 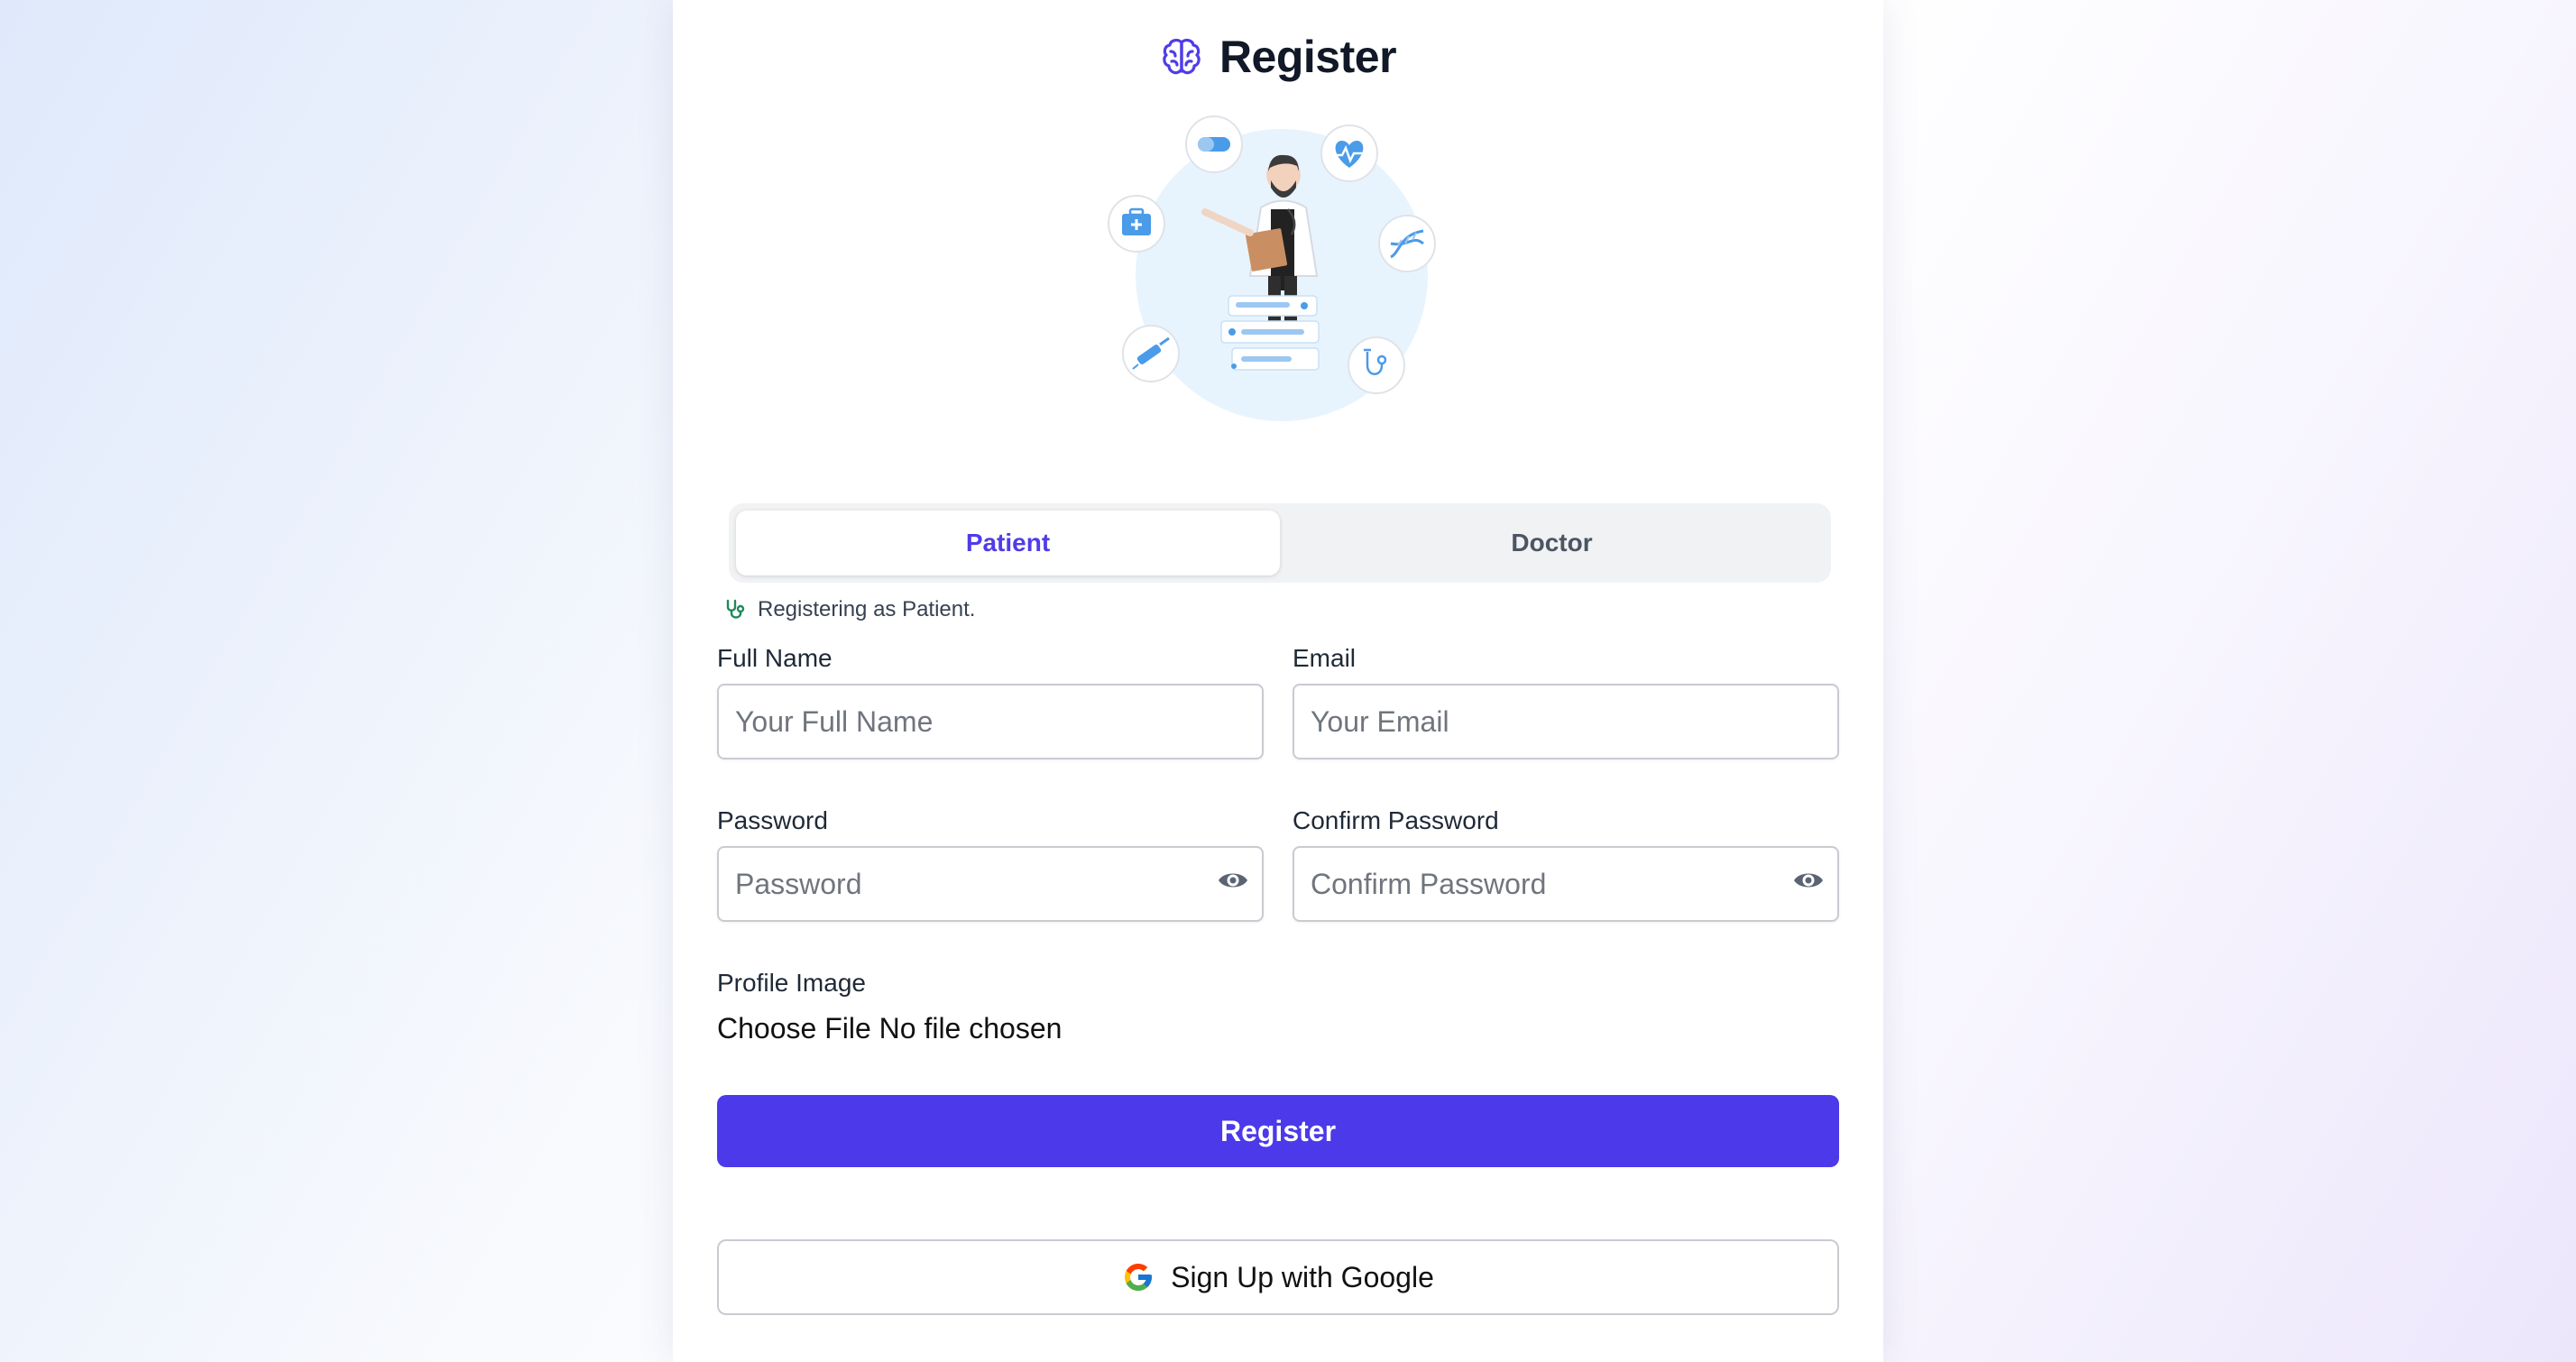 What do you see at coordinates (1376, 365) in the screenshot?
I see `stethoscope-illustration-icon` at bounding box center [1376, 365].